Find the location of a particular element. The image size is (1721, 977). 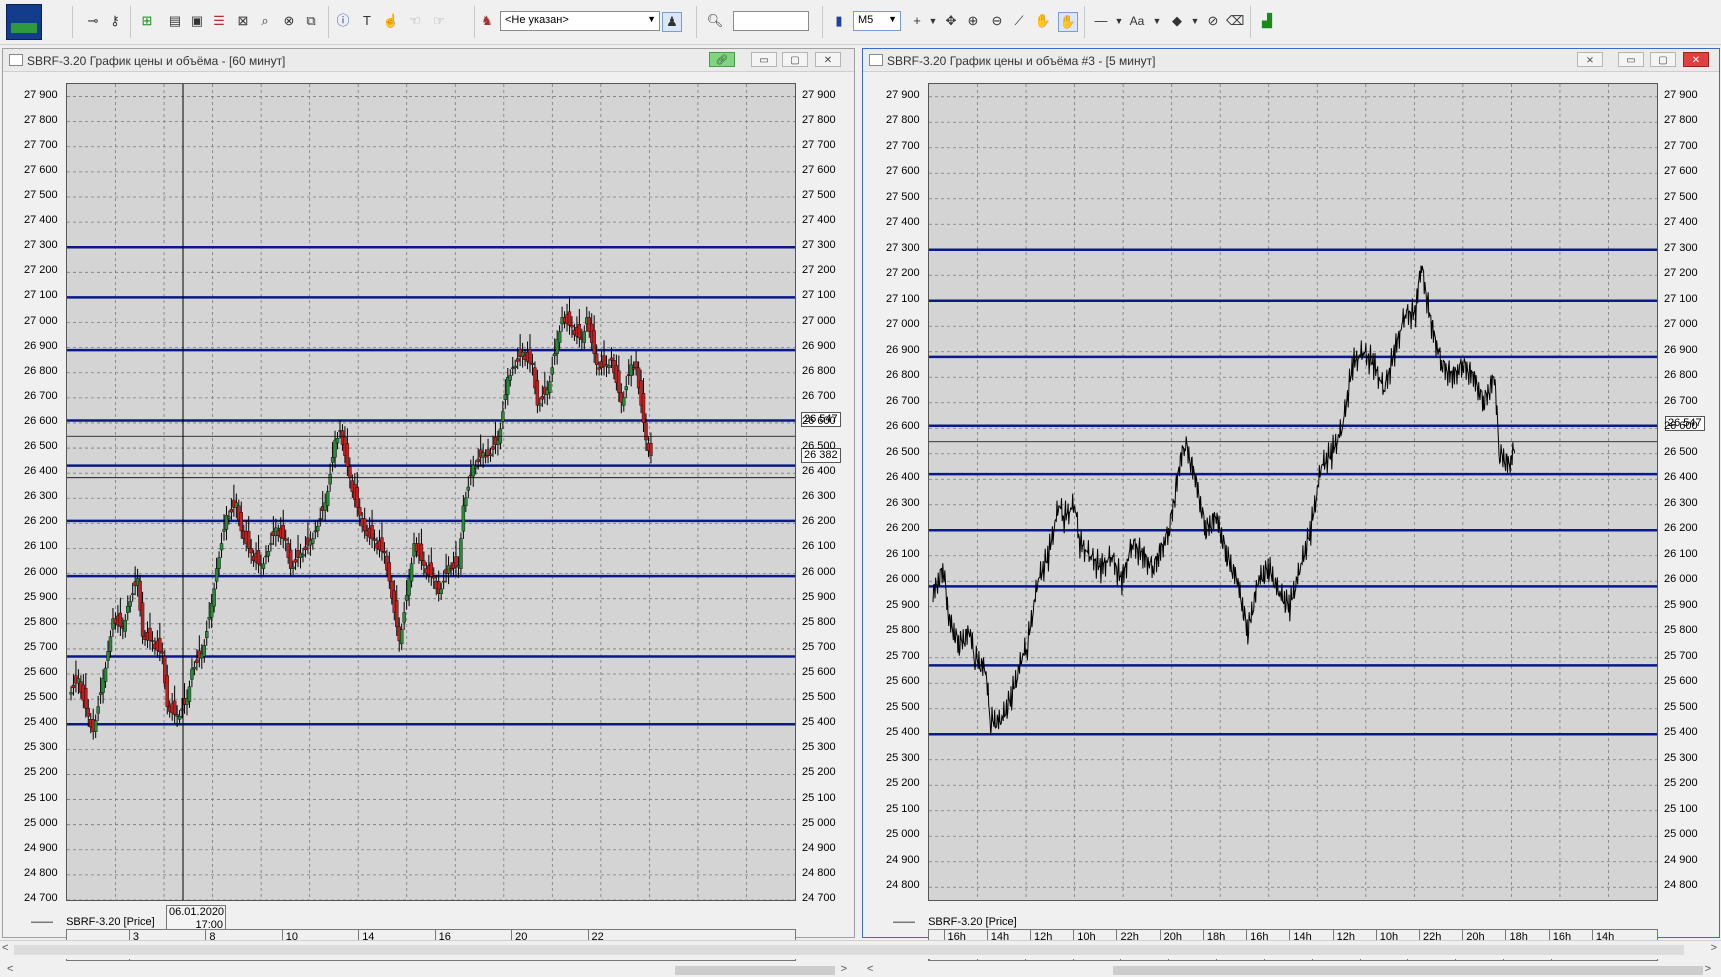

move-icon: ✥ is located at coordinates (951, 21).